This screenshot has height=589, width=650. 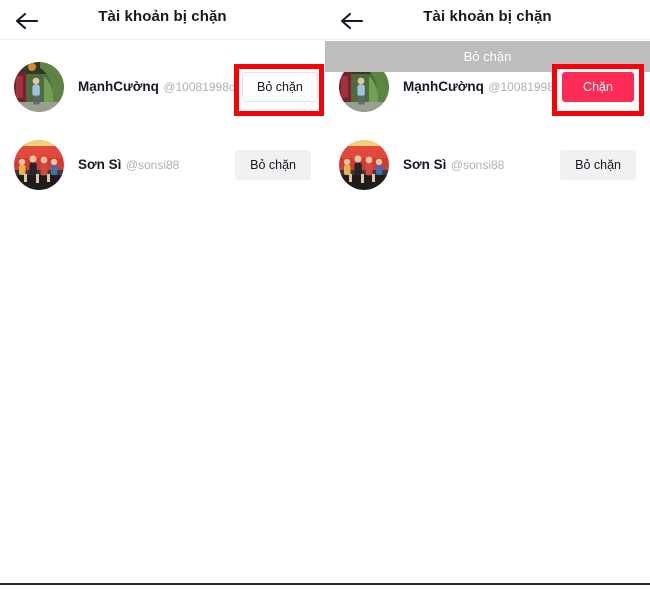 I want to click on app-header-before: Tài khoản bị chặn, so click(x=162, y=20).